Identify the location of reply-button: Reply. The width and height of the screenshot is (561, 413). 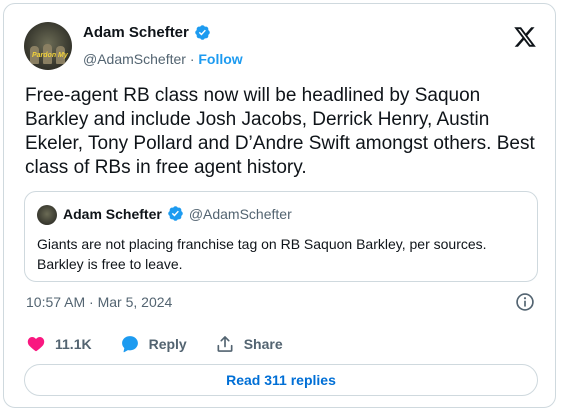
(153, 344).